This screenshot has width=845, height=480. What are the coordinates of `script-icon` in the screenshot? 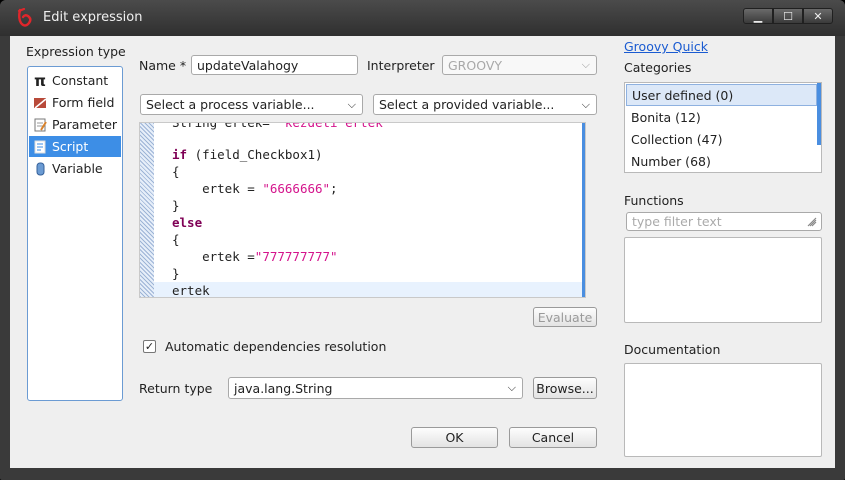 It's located at (40, 147).